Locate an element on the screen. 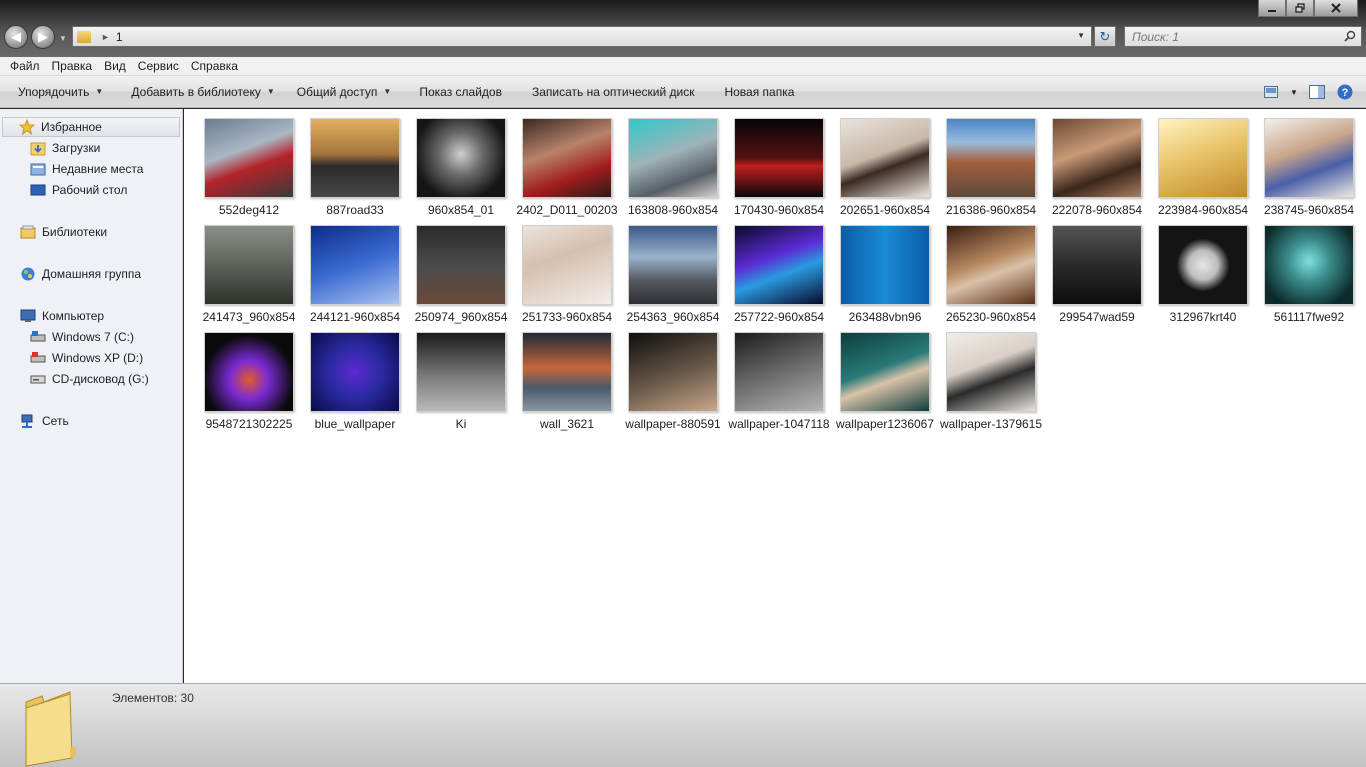 Image resolution: width=1366 pixels, height=767 pixels. file-item: blue_wallpaper is located at coordinates (355, 382).